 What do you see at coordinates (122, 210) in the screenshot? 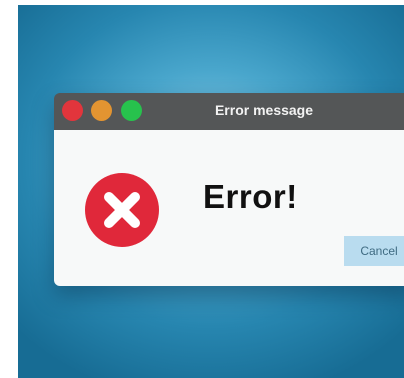
I see `error-x-icon` at bounding box center [122, 210].